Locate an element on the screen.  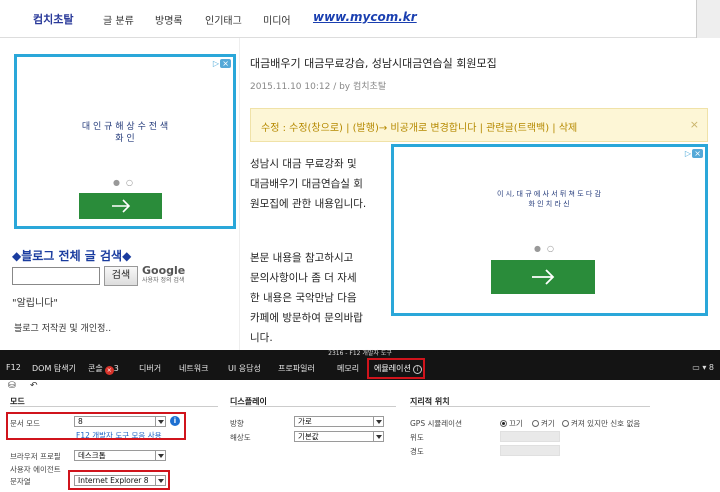
browser-scrollbar-corner is located at coordinates (708, 19).